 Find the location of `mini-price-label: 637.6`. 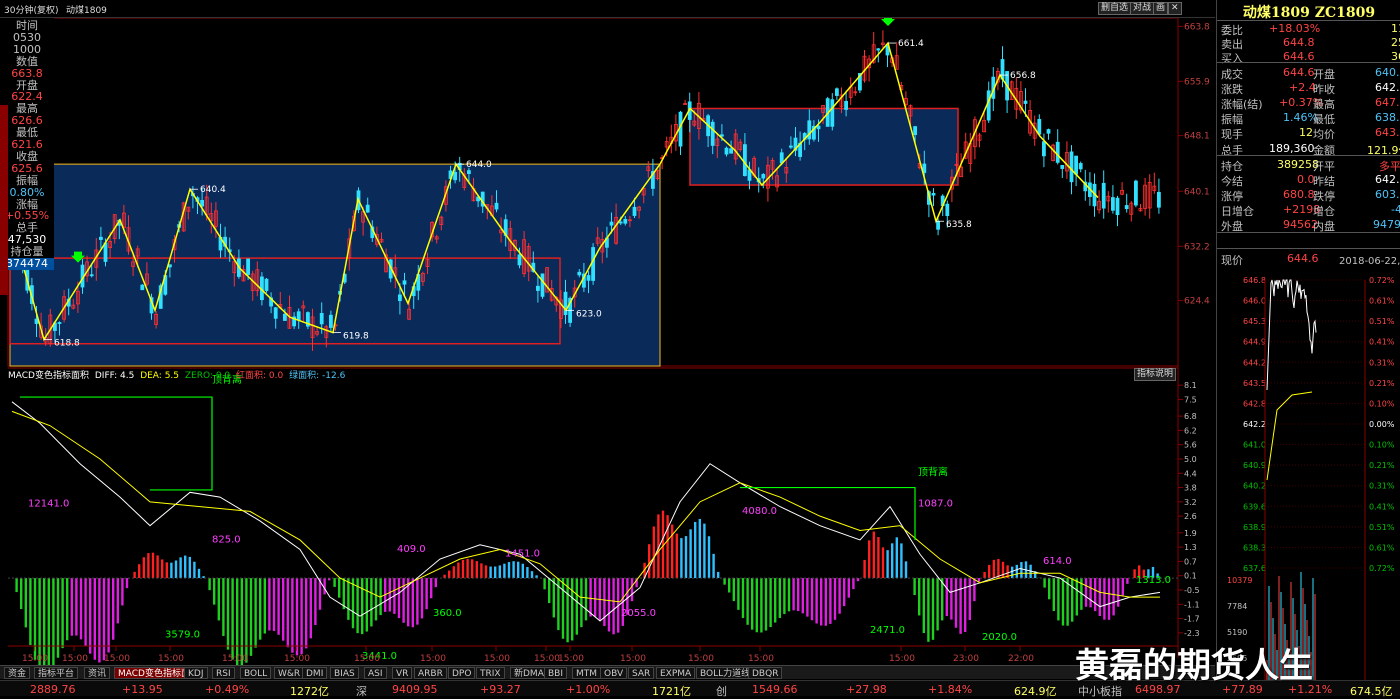

mini-price-label: 637.6 is located at coordinates (1254, 568).